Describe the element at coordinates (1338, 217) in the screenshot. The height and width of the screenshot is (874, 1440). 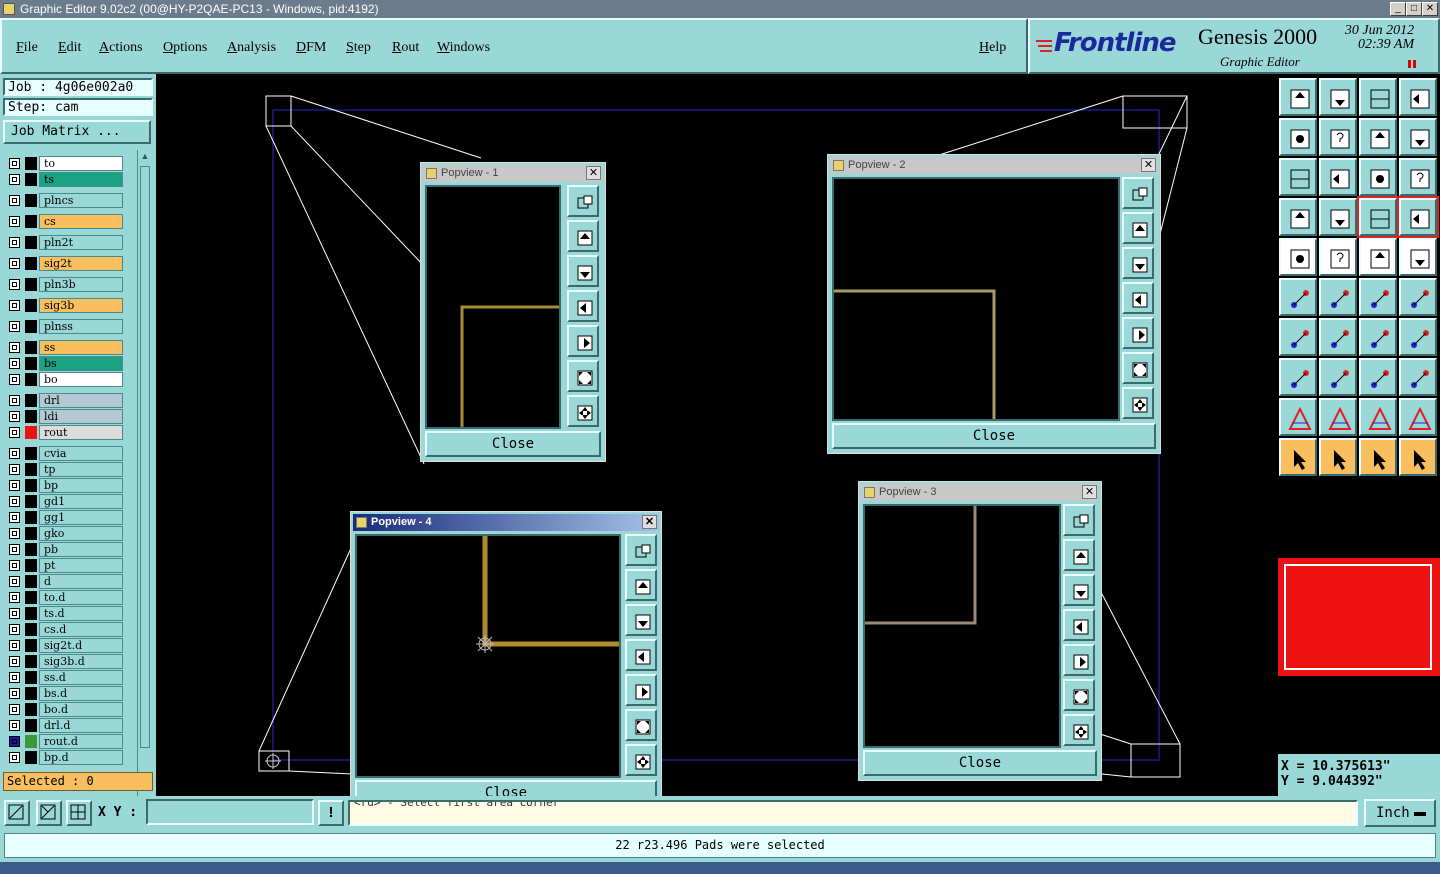
I see `probe-icon` at that location.